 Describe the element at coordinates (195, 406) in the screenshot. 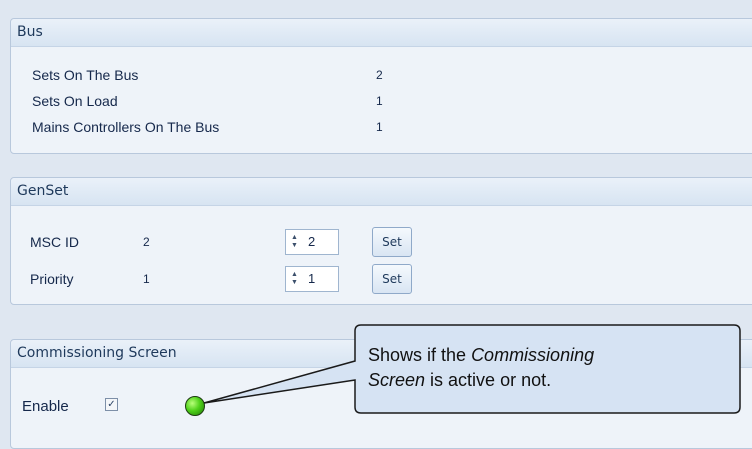

I see `commissioning-status-led-icon` at that location.